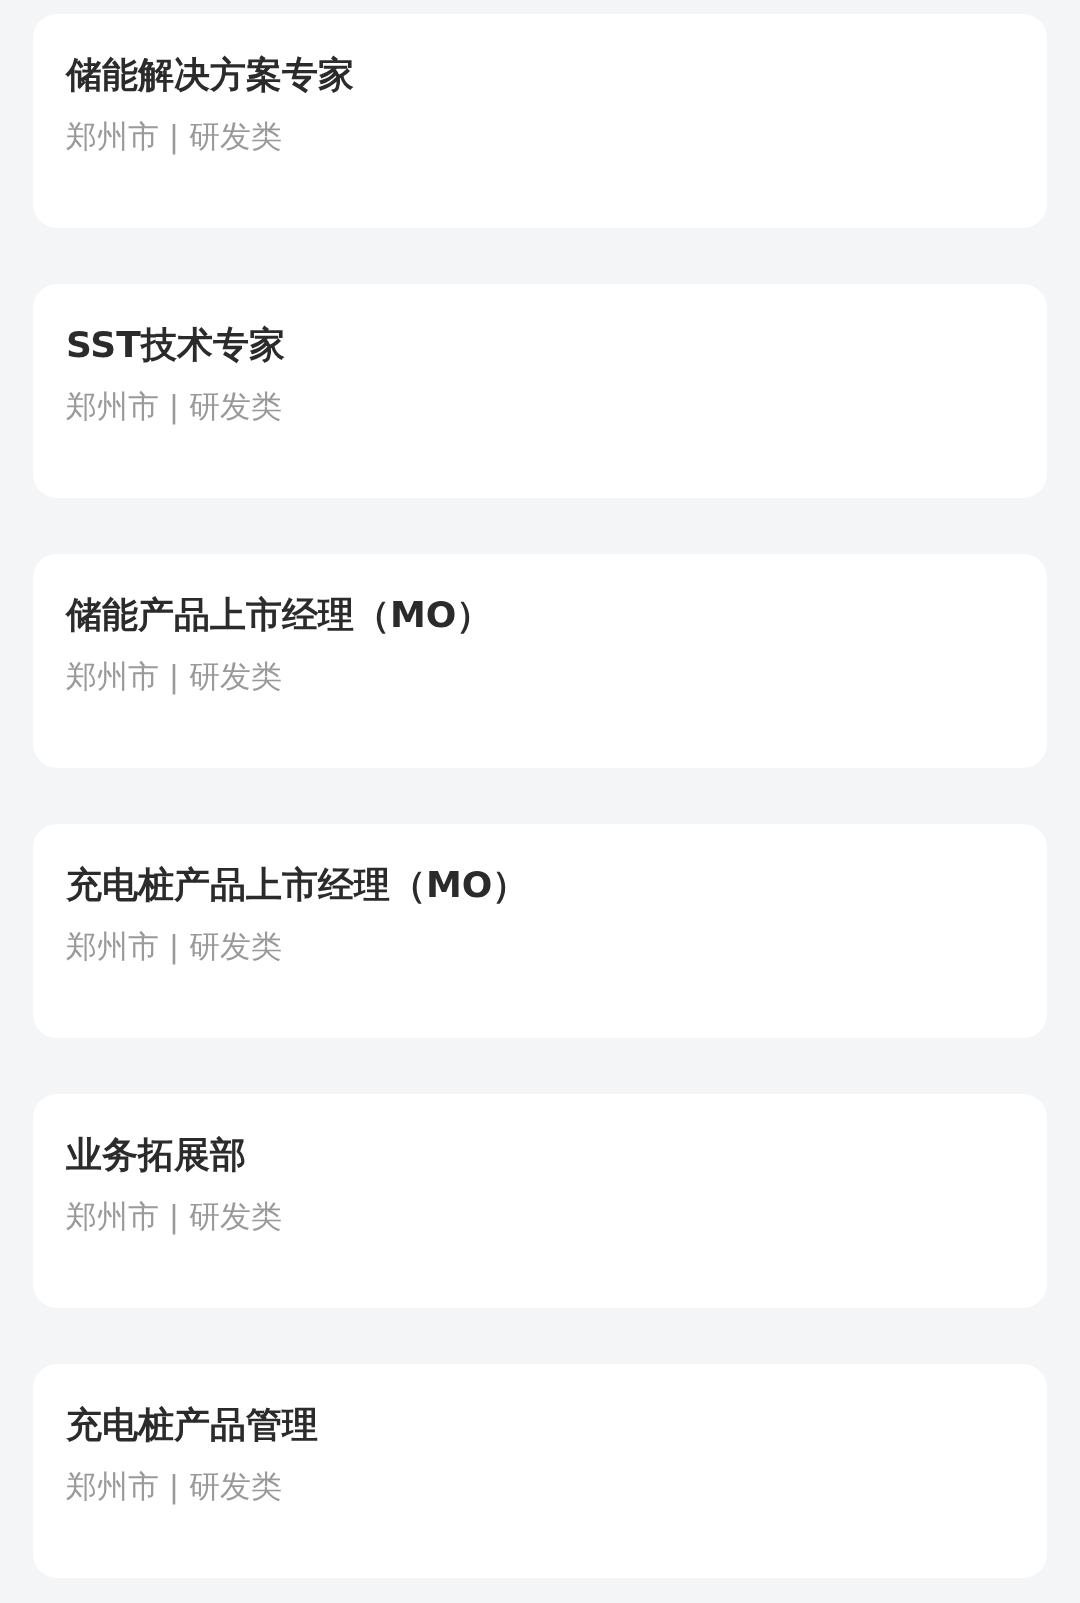 This screenshot has height=1603, width=1080. I want to click on job-title: 业务拓展部, so click(156, 1155).